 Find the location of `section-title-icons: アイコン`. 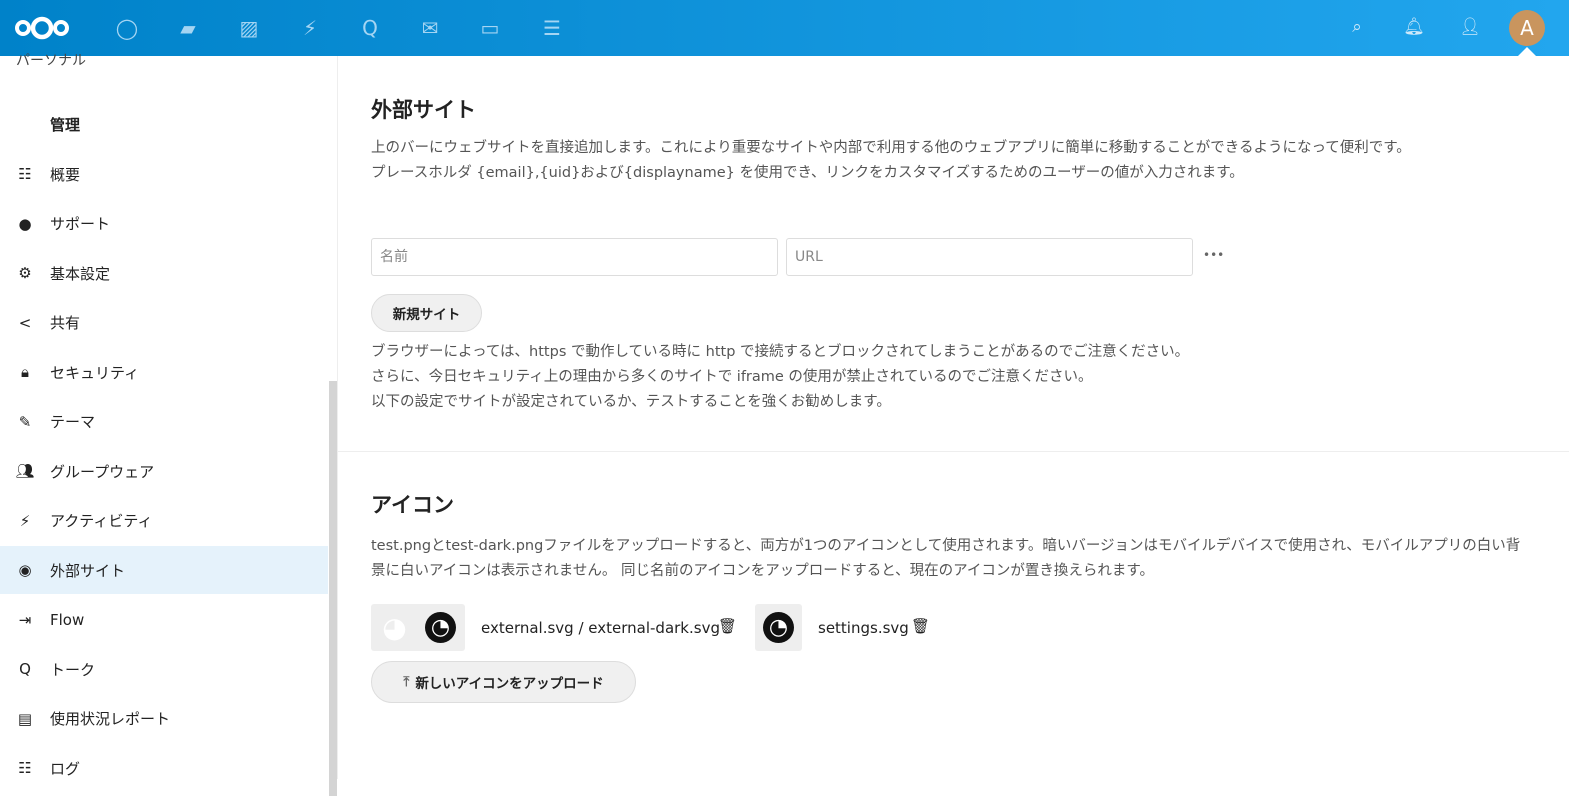

section-title-icons: アイコン is located at coordinates (412, 505).